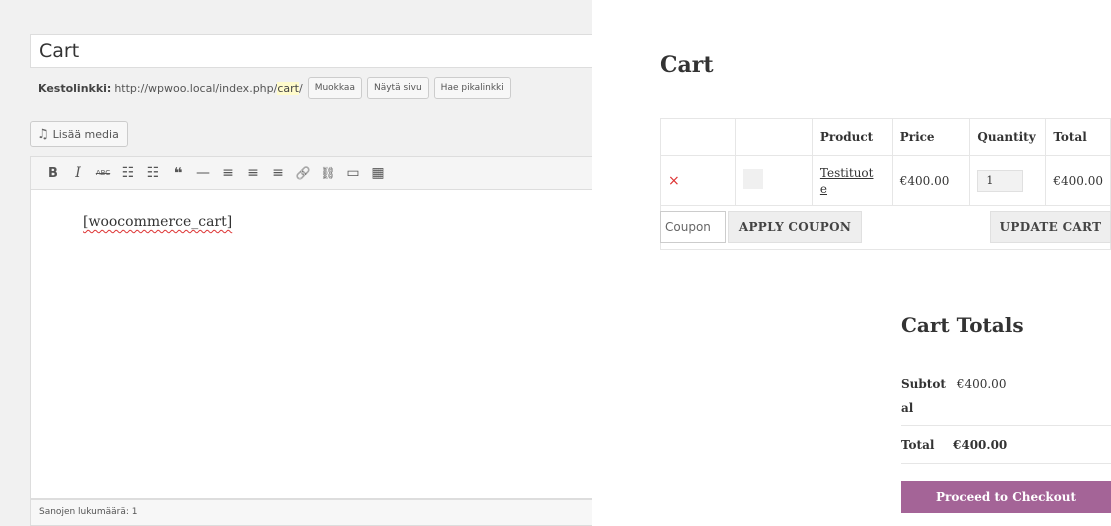 This screenshot has height=526, width=1111. Describe the element at coordinates (923, 396) in the screenshot. I see `subtotal-label: Subtotal` at that location.